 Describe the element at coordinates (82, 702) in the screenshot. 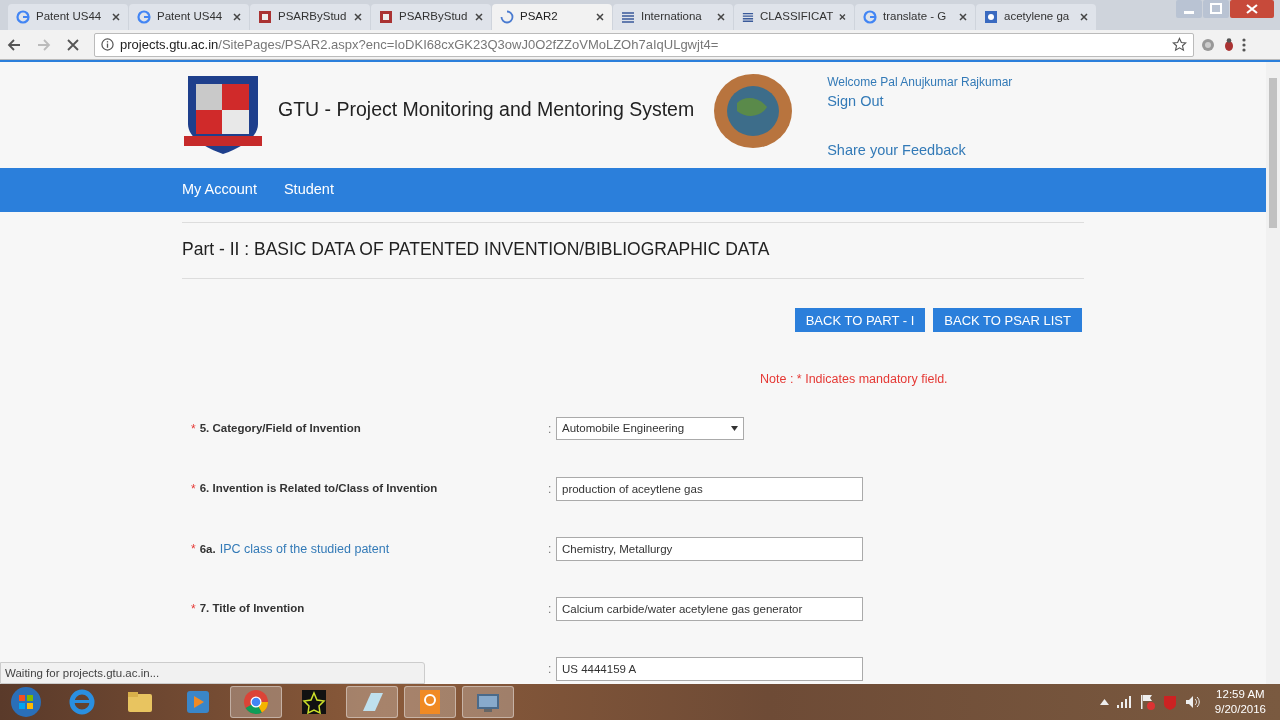

I see `browser-e-icon` at that location.